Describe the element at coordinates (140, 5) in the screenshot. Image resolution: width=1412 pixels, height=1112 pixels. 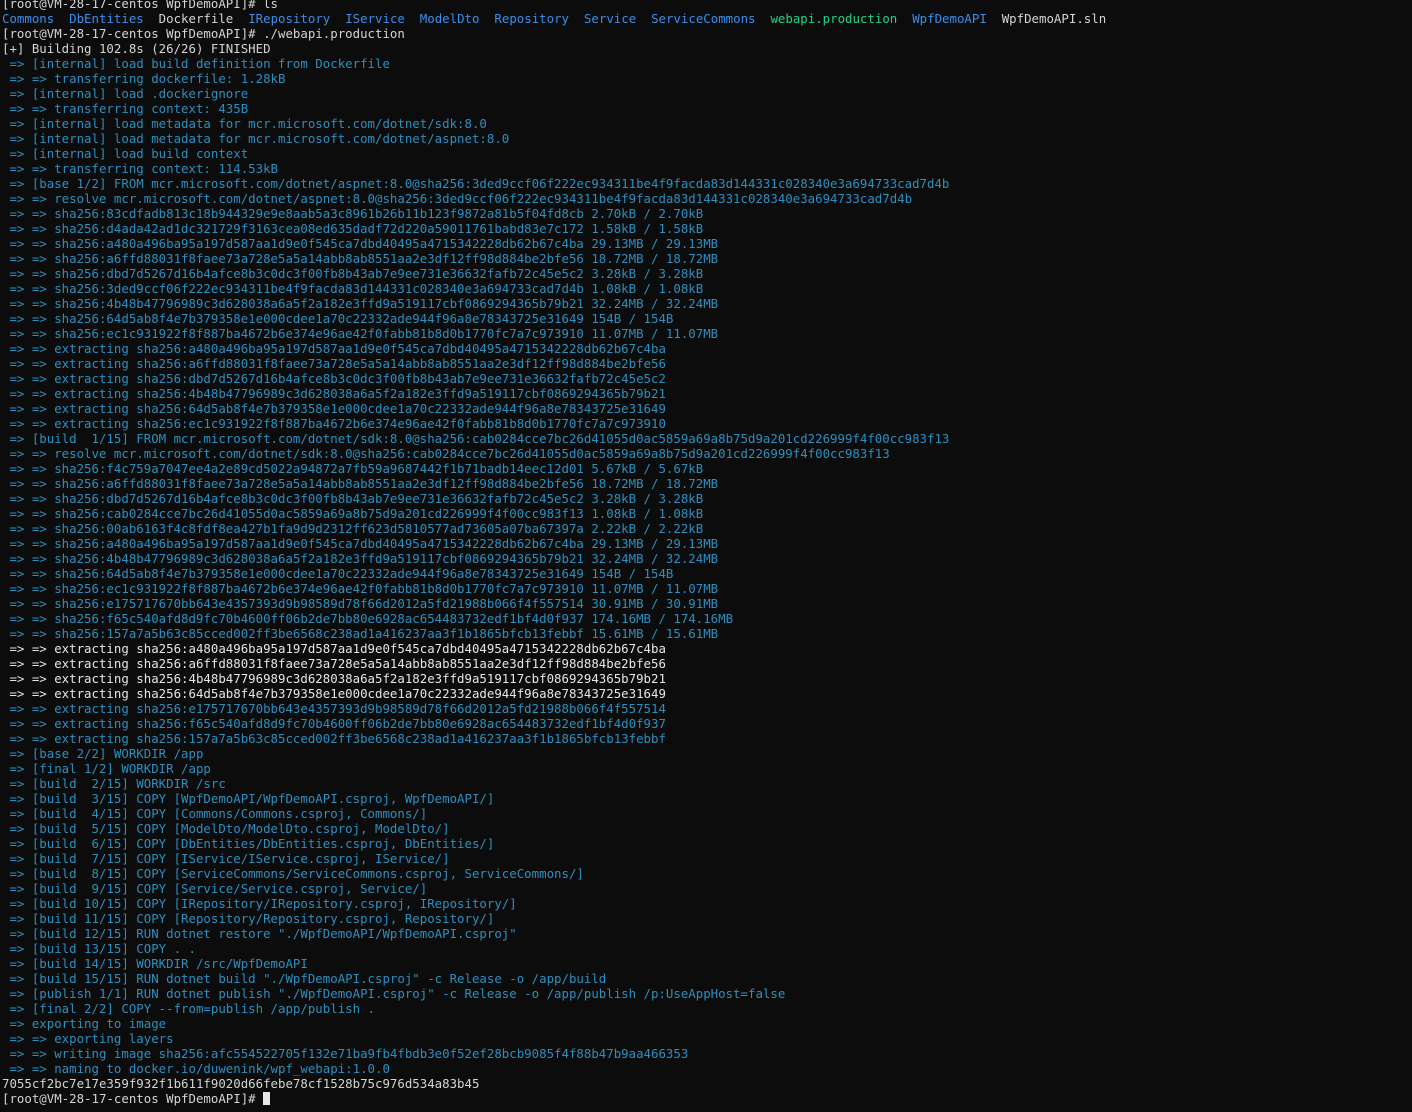
I see `partial-prompt-line: [root@VM-28-17-centos WpfDemoAPI]# ls` at that location.